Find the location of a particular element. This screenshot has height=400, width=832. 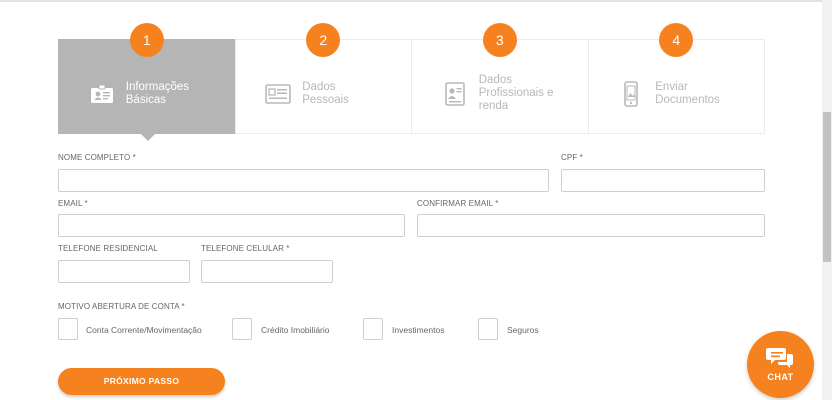

step-label: Informações Básicas is located at coordinates (157, 93).